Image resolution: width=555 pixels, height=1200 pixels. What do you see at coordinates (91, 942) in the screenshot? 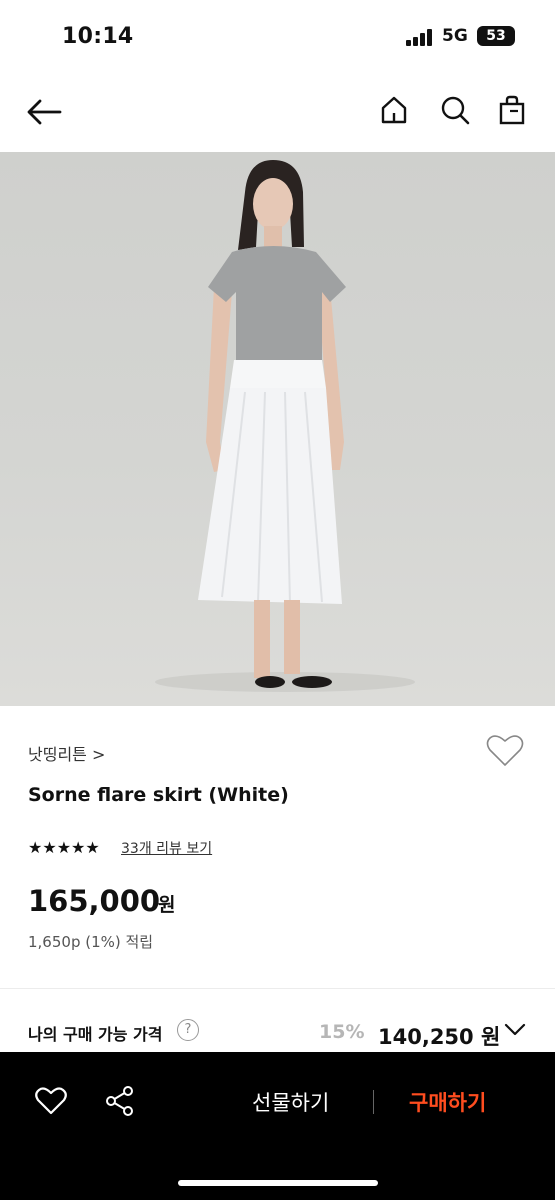
I see `points-info: 1,650p (1%) 적립` at bounding box center [91, 942].